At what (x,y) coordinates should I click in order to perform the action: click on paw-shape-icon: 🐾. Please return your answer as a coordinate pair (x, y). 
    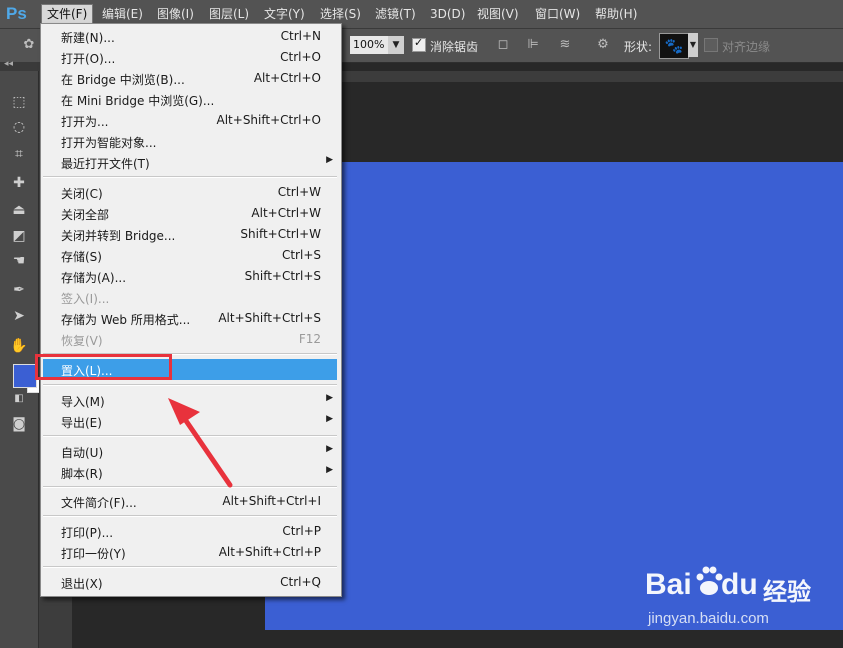
    Looking at the image, I should click on (674, 46).